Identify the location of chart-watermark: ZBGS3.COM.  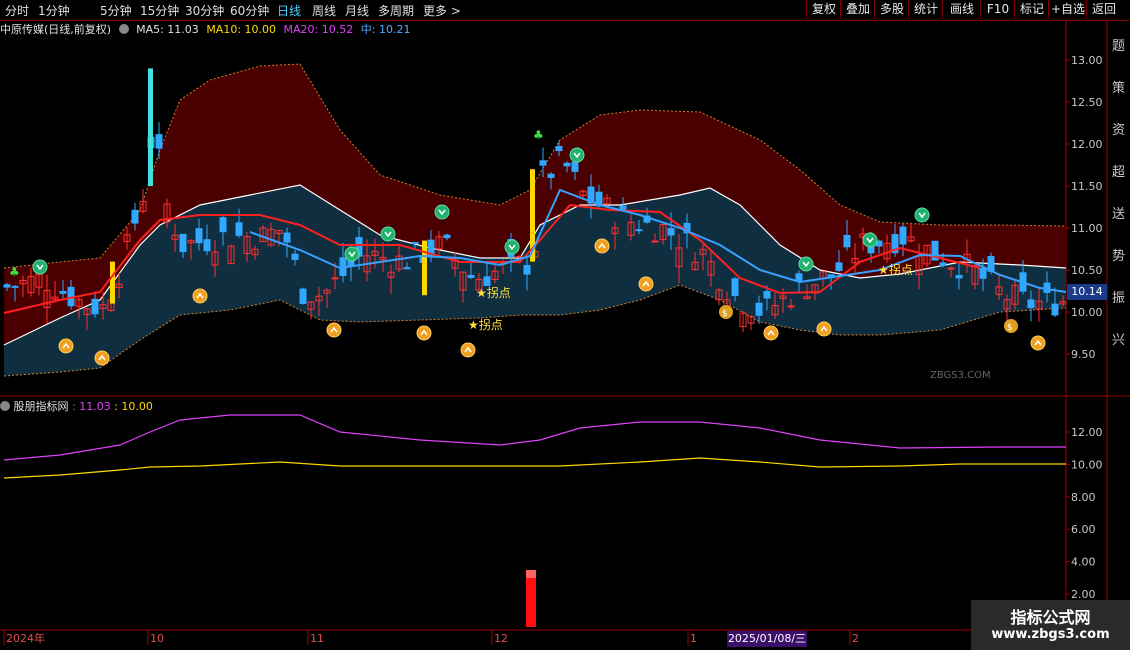
(960, 375).